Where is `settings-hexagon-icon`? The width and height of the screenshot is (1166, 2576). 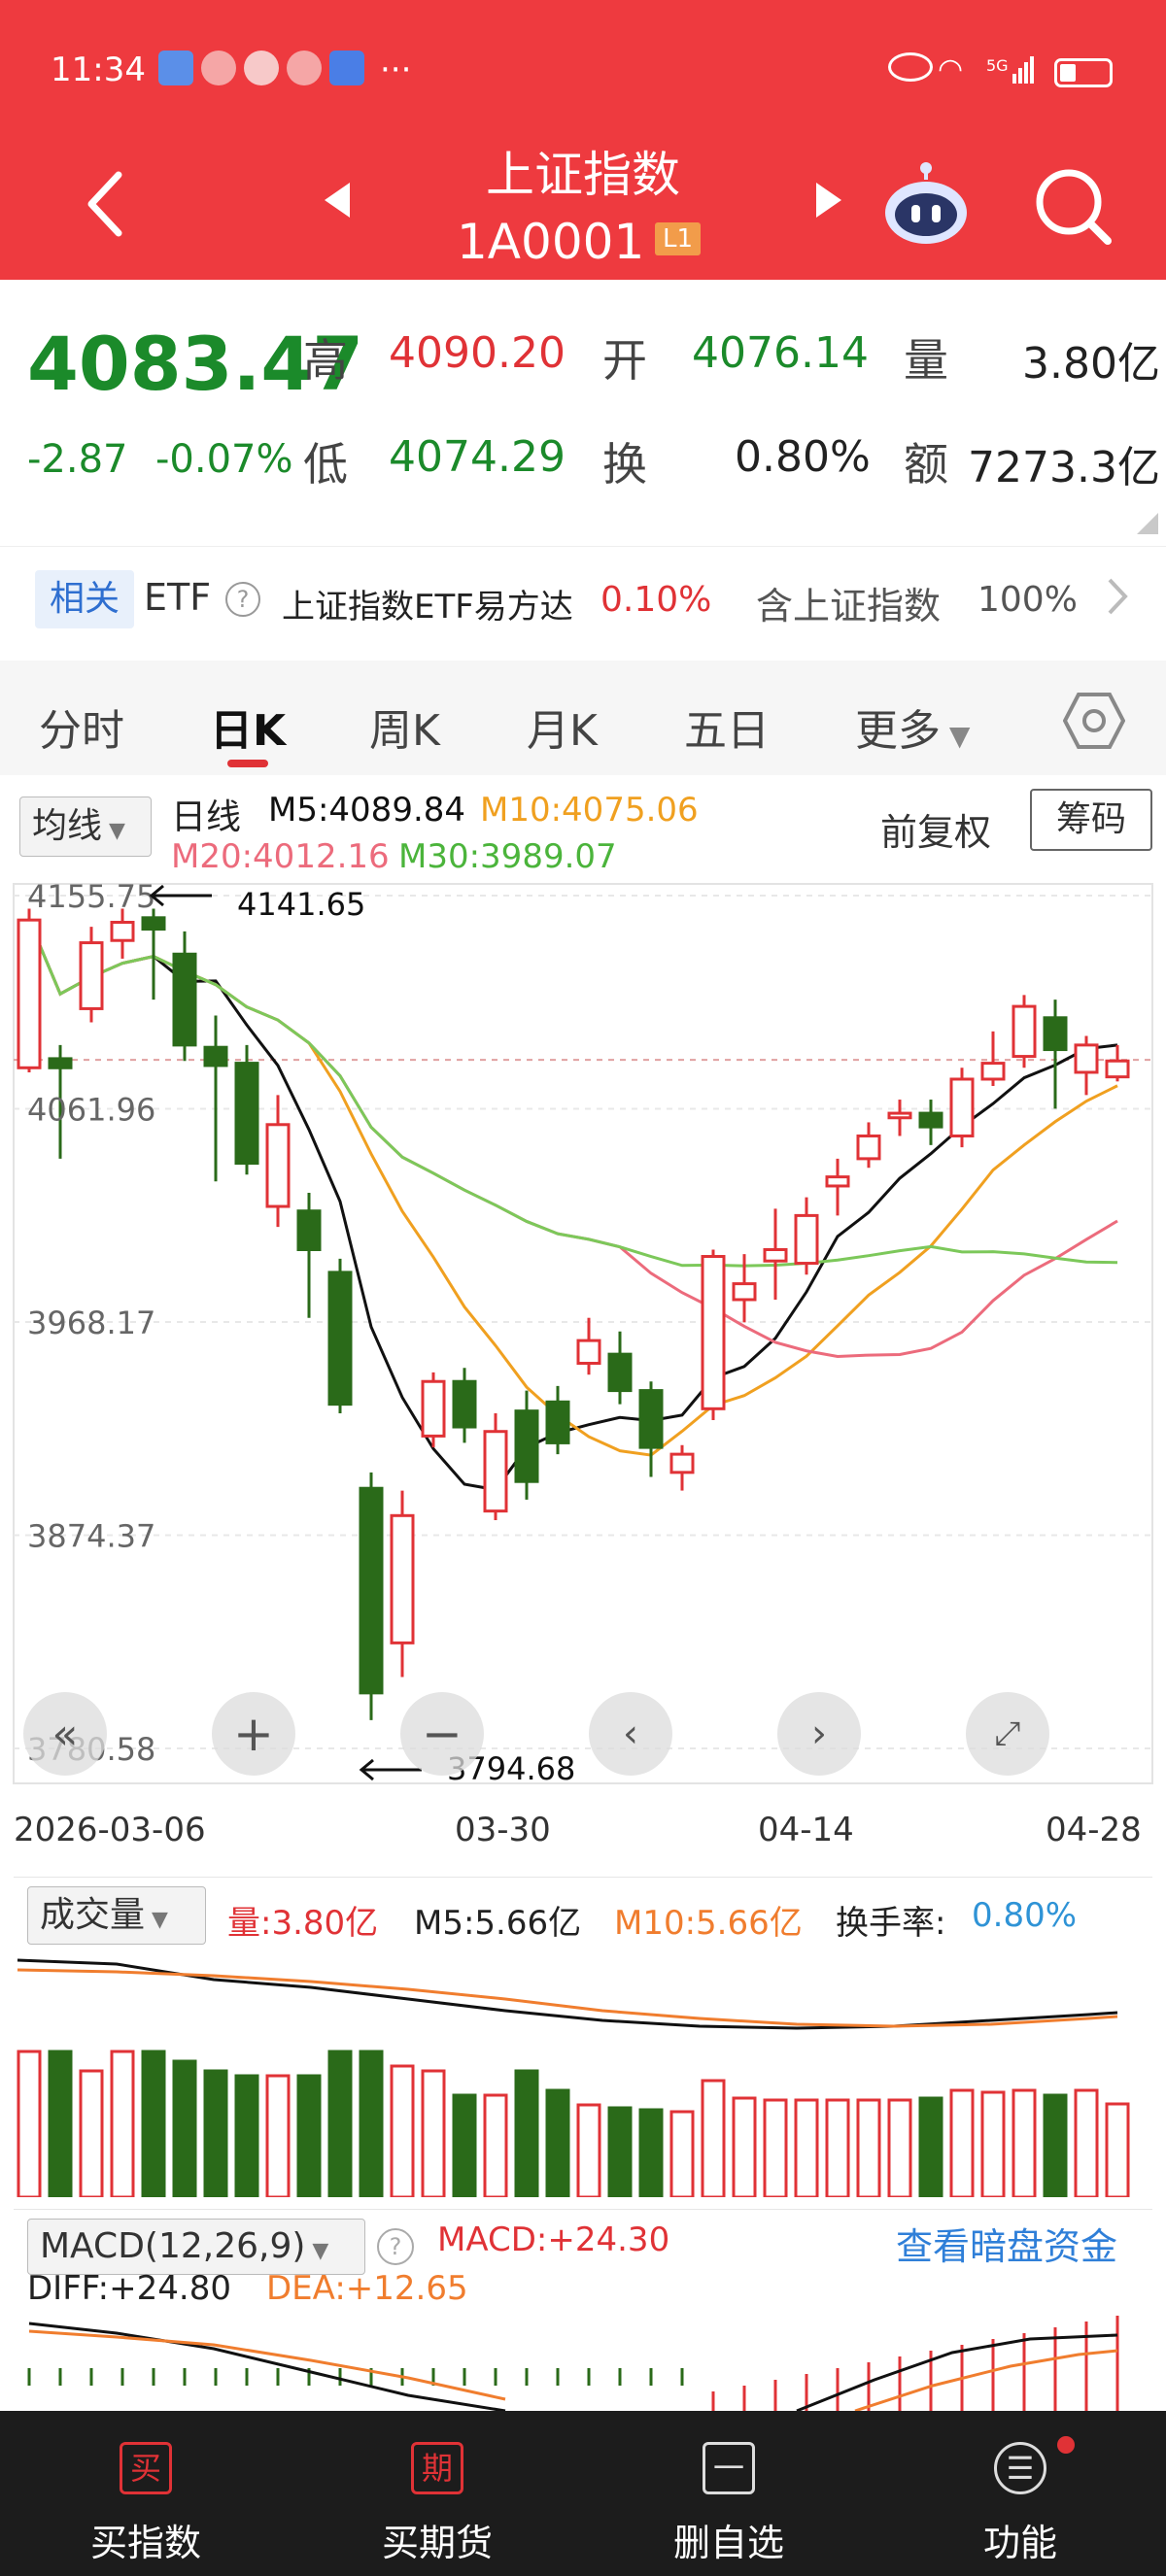
settings-hexagon-icon is located at coordinates (1094, 723).